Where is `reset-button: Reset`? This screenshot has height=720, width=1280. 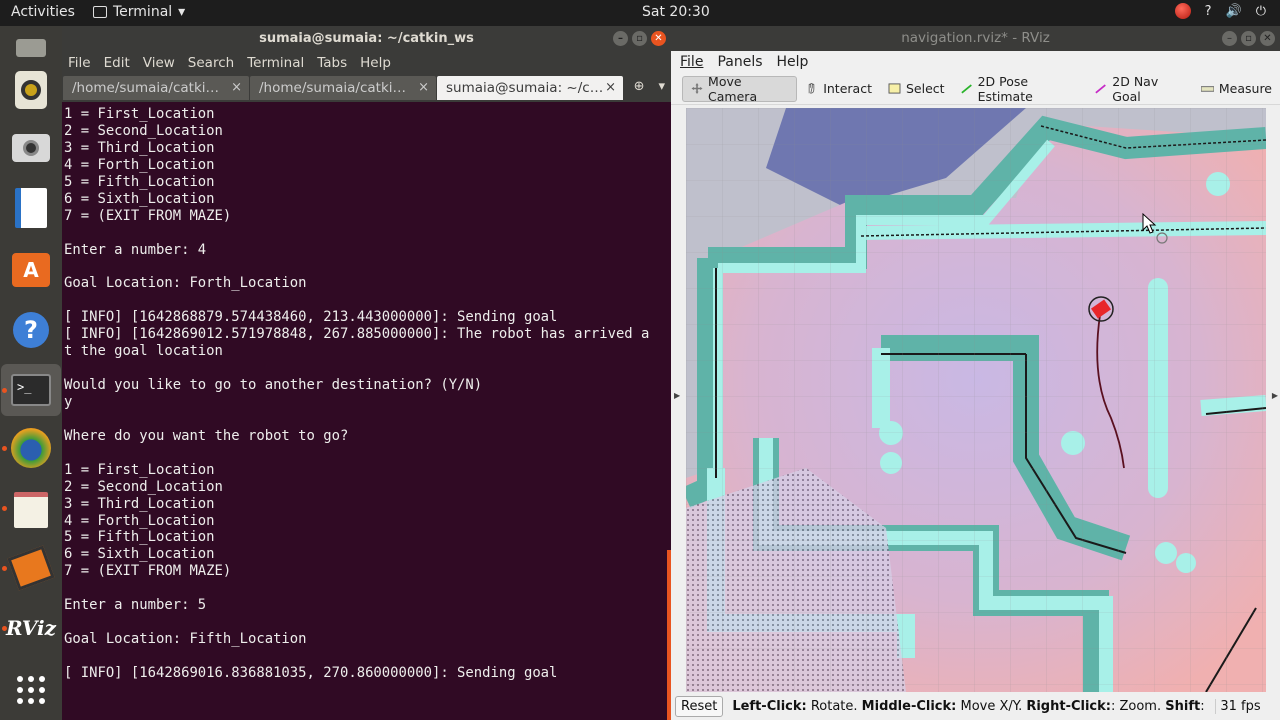
reset-button: Reset is located at coordinates (699, 706).